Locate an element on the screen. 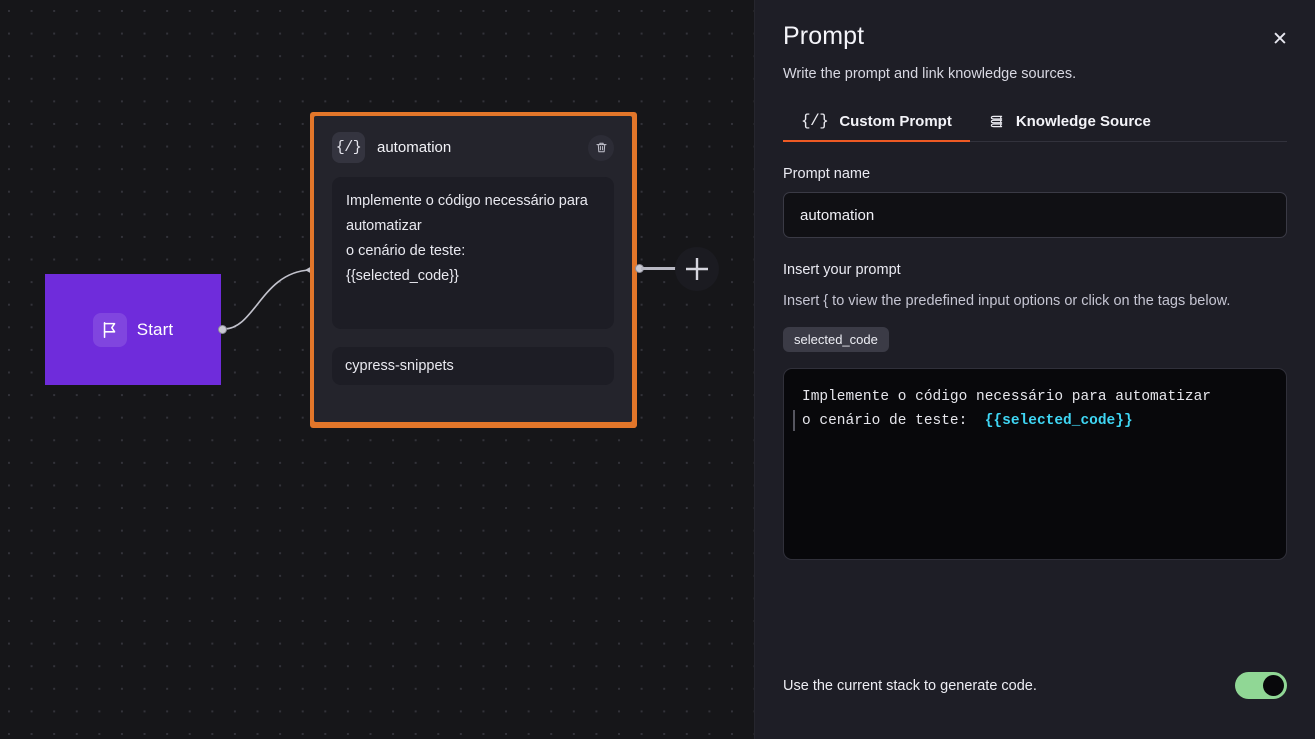 The height and width of the screenshot is (739, 1315). prompt-node-tag: cypress-snippets is located at coordinates (473, 366).